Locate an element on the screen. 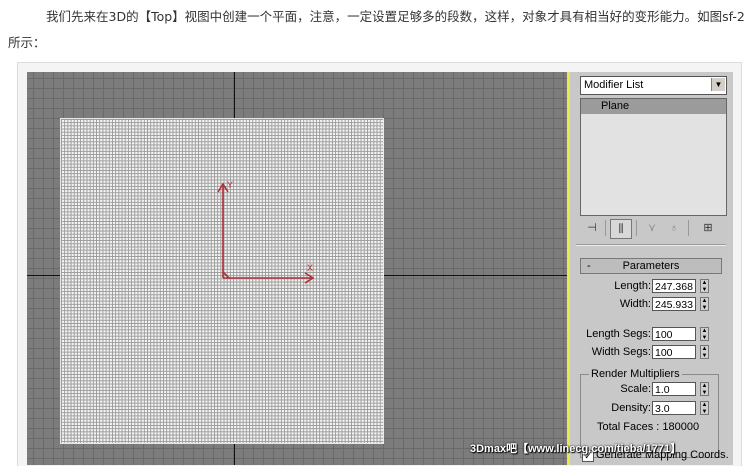 The width and height of the screenshot is (750, 466). total-faces-readout: Total Faces : 180000 is located at coordinates (648, 427).